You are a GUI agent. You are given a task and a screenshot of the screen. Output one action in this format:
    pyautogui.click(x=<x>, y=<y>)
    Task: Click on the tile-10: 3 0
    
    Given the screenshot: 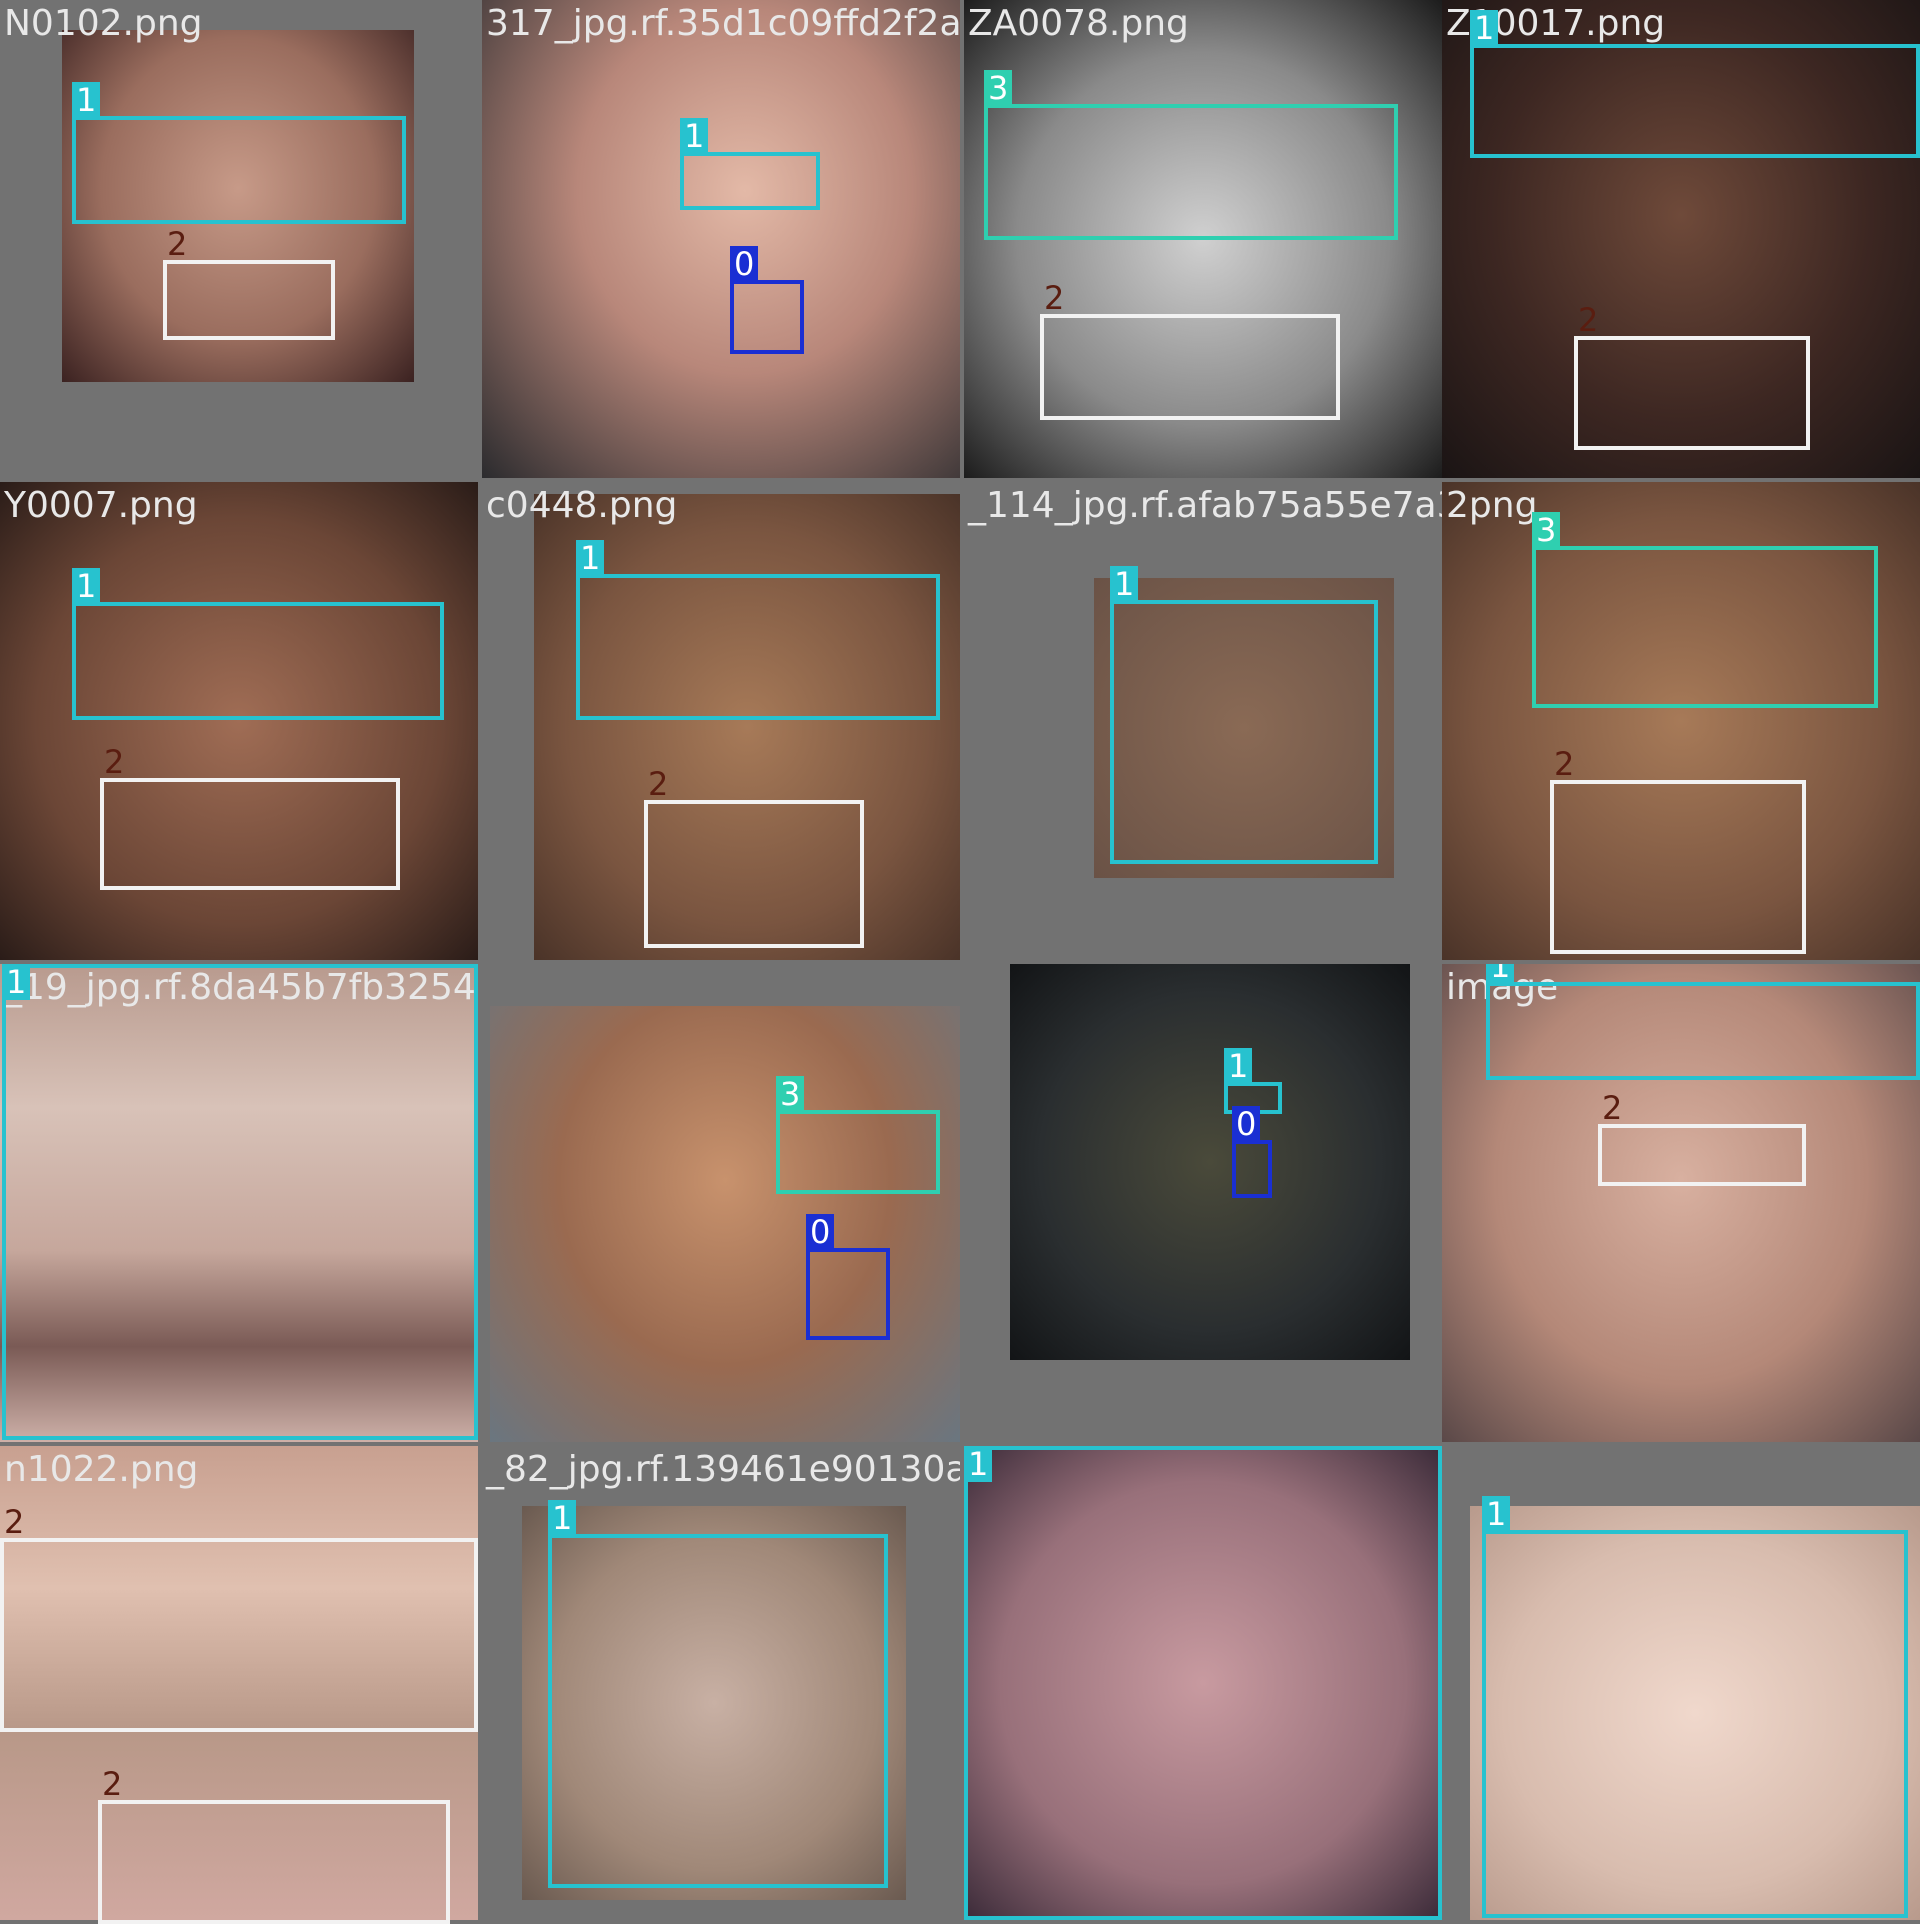 What is the action you would take?
    pyautogui.click(x=721, y=1203)
    